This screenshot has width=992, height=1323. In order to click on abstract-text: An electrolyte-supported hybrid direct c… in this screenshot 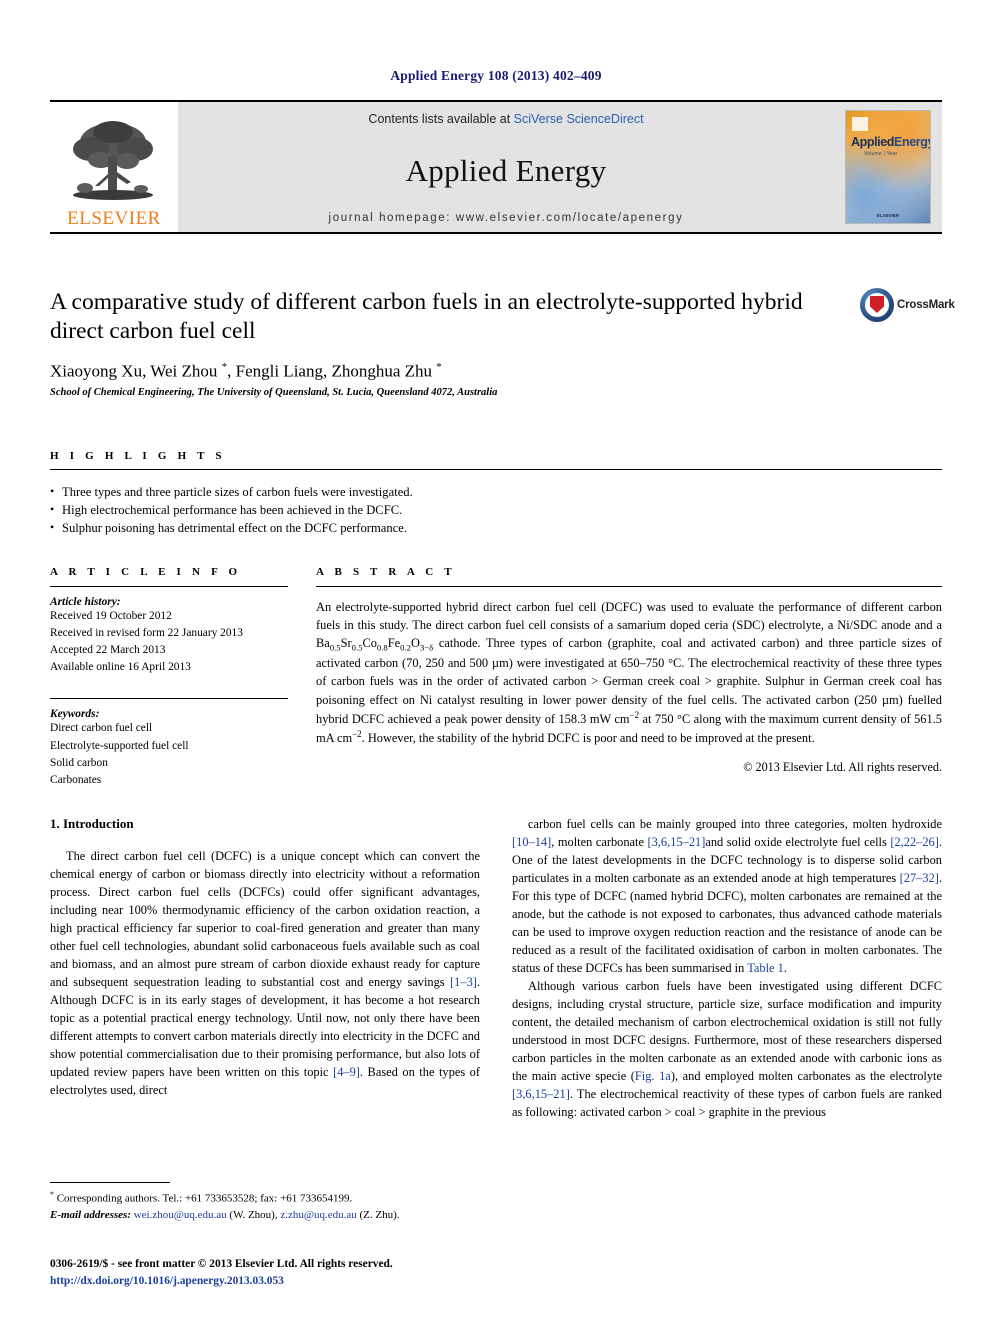, I will do `click(629, 673)`.